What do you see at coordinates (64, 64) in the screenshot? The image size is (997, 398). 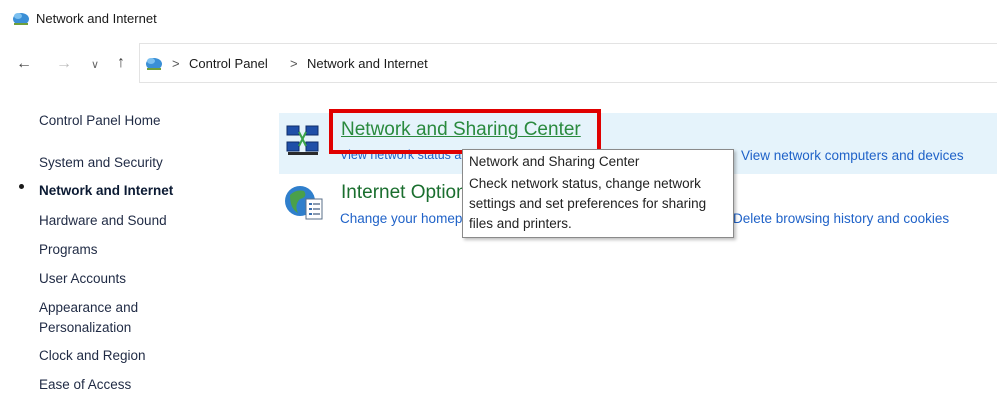 I see `arrow-right-icon: →` at bounding box center [64, 64].